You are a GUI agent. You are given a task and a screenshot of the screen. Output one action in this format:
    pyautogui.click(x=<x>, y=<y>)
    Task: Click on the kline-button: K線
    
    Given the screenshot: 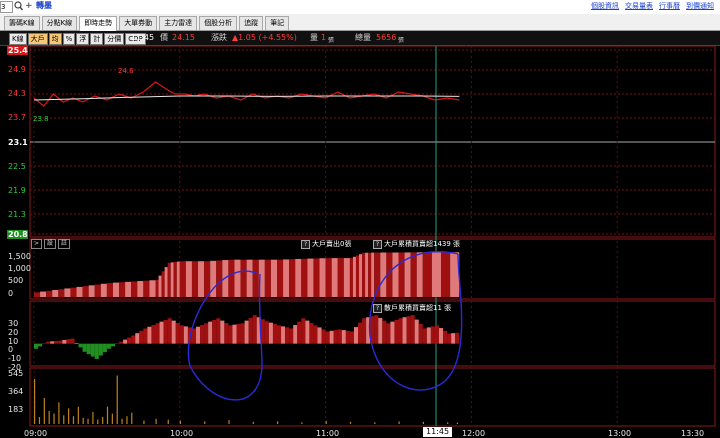 What is the action you would take?
    pyautogui.click(x=18, y=39)
    